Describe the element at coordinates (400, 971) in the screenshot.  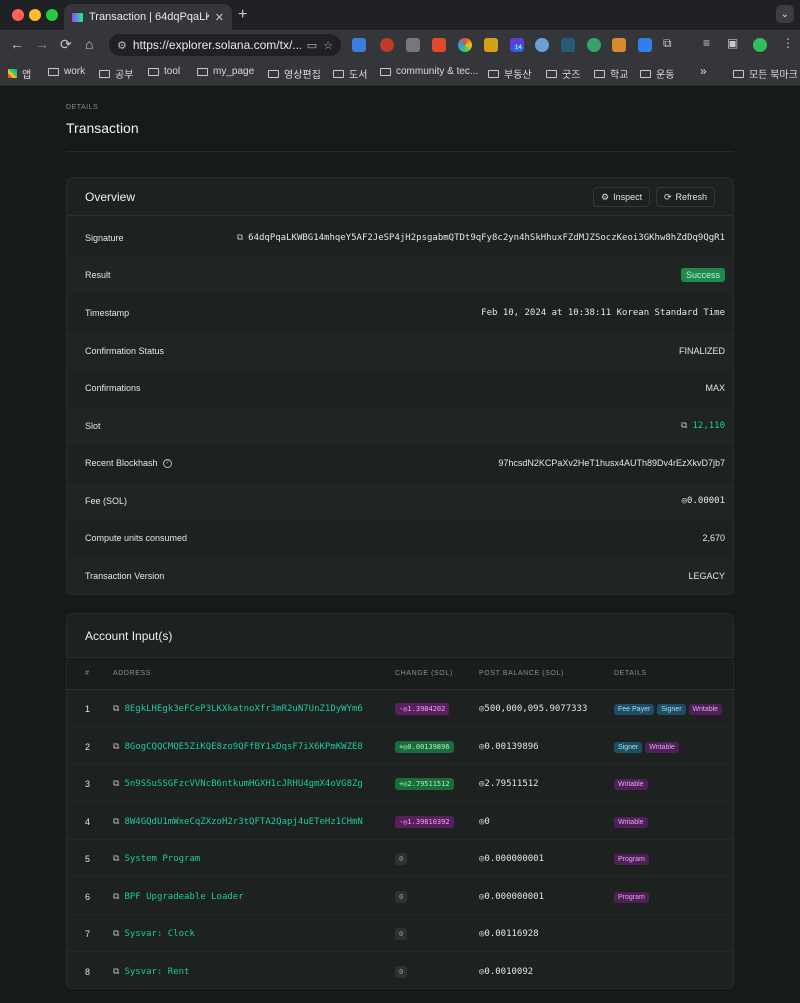
I see `table-row: 8 ⧉ Sysvar: Rent 0 ◎0.0010092` at that location.